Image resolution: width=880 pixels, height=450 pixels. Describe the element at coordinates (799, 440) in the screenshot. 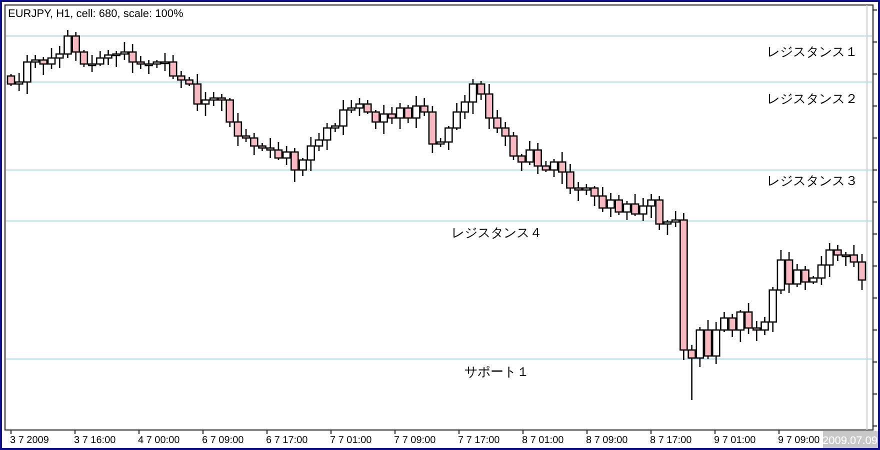

I see `time-label: 9 7 09:00` at that location.